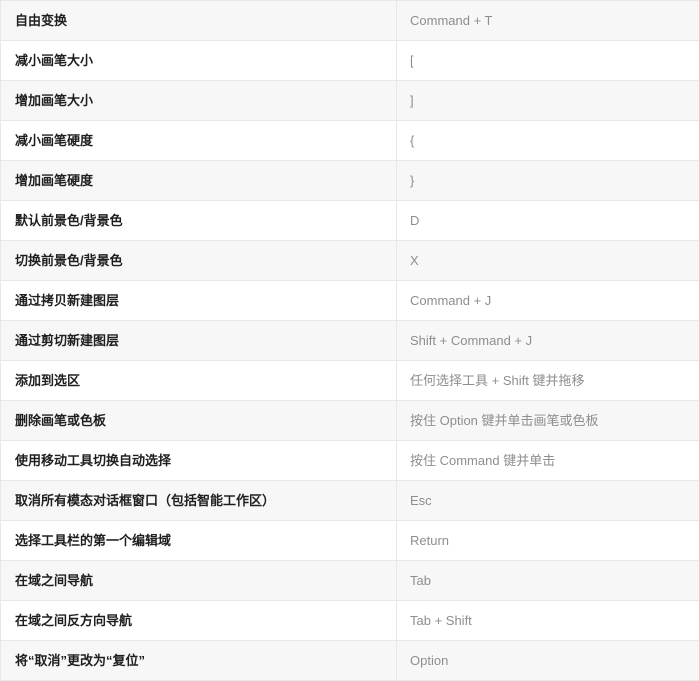  What do you see at coordinates (547, 460) in the screenshot?
I see `shortcut-key-value: 按住 Command 键并单击` at bounding box center [547, 460].